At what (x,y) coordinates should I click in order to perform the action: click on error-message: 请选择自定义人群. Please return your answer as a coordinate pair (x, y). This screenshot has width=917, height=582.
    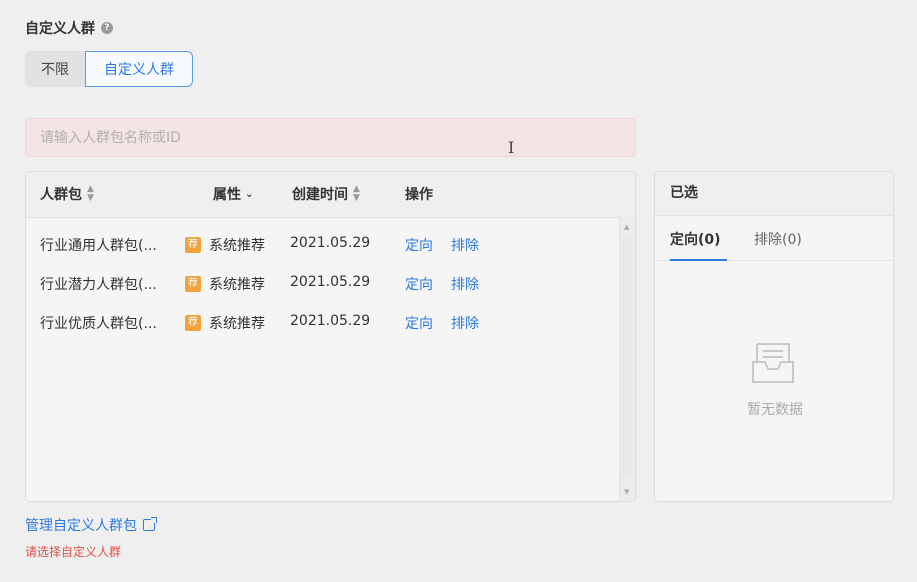
    Looking at the image, I should click on (73, 552).